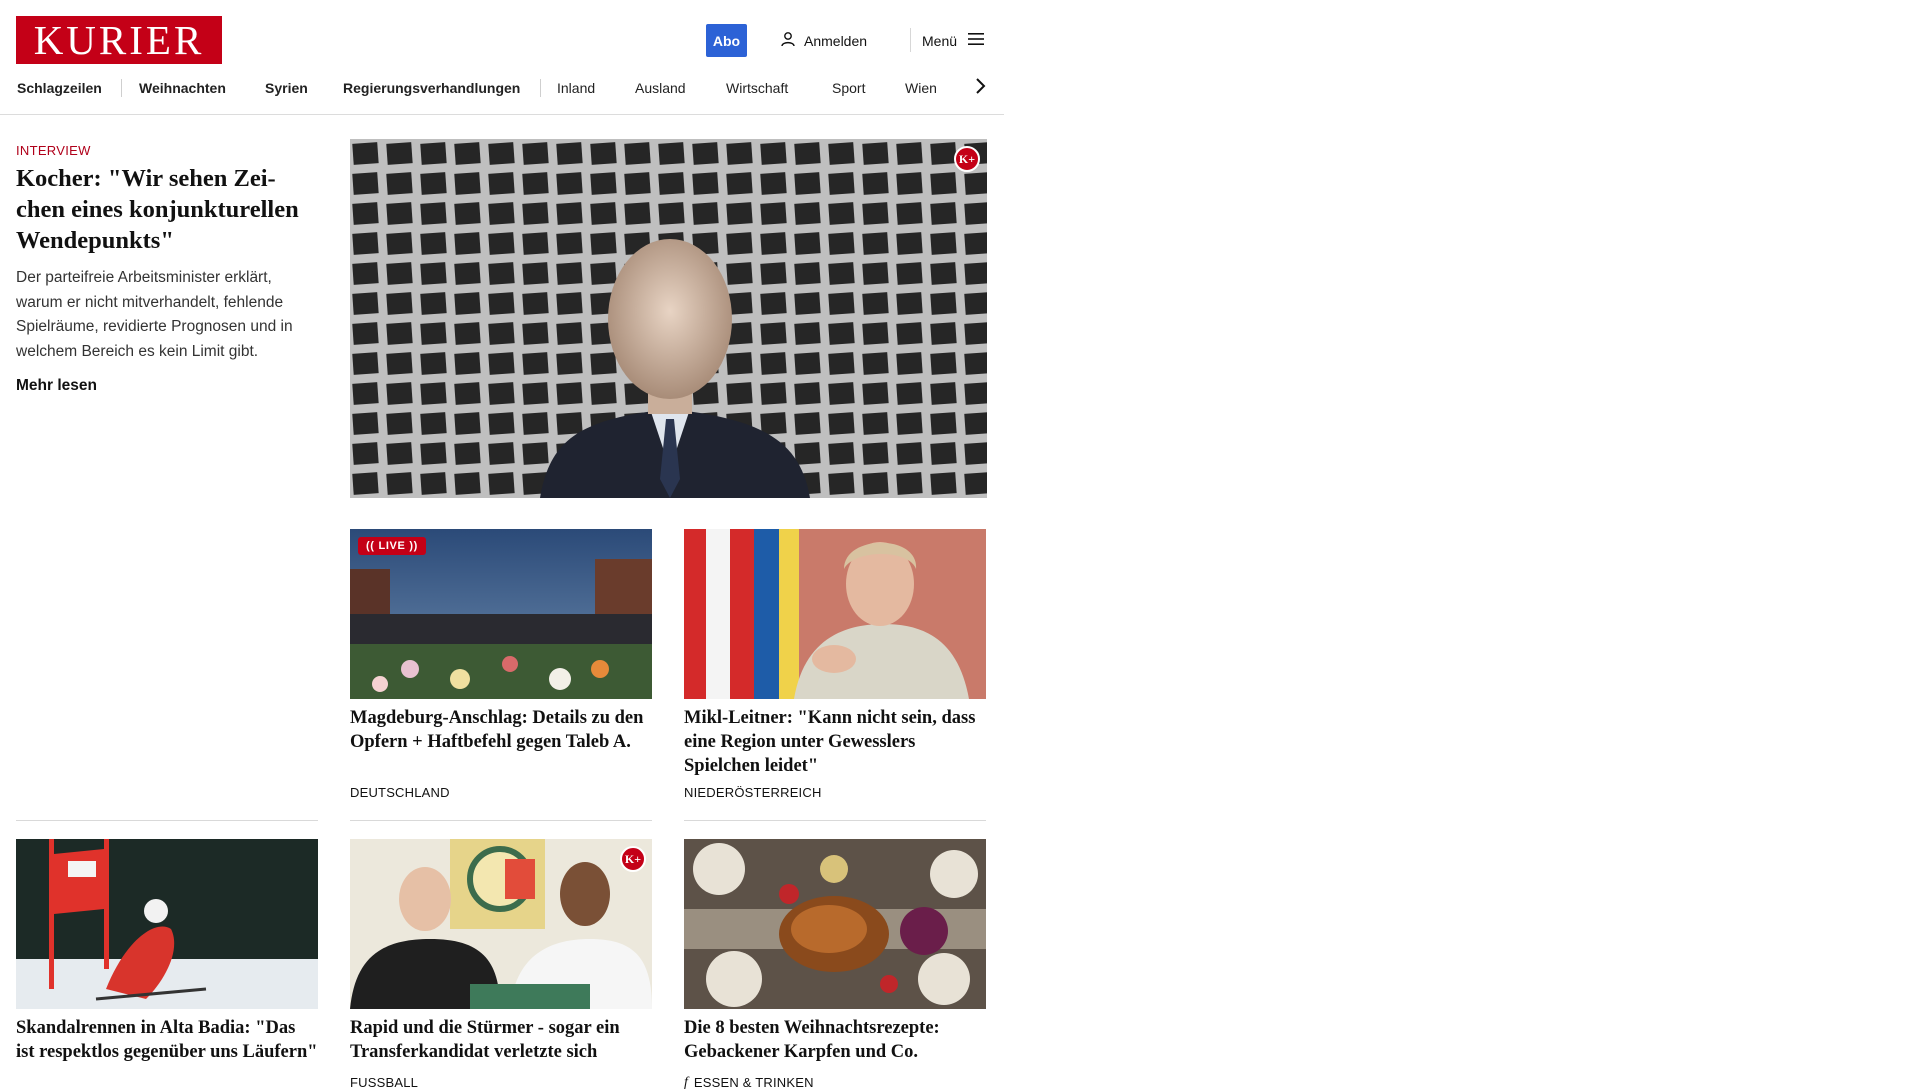  I want to click on kurier-logo: KURIER, so click(119, 40).